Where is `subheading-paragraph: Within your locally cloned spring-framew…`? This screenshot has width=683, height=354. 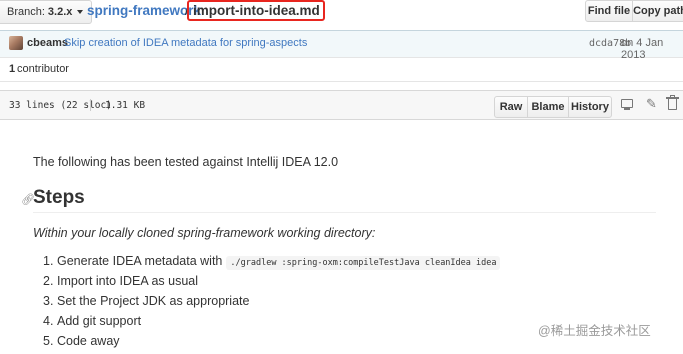
subheading-paragraph: Within your locally cloned spring-framew… is located at coordinates (204, 233).